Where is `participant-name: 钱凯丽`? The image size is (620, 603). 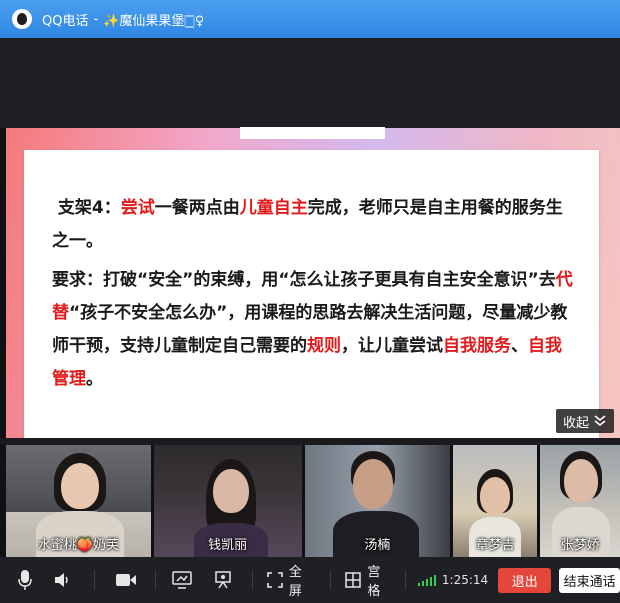
participant-name: 钱凯丽 is located at coordinates (228, 545).